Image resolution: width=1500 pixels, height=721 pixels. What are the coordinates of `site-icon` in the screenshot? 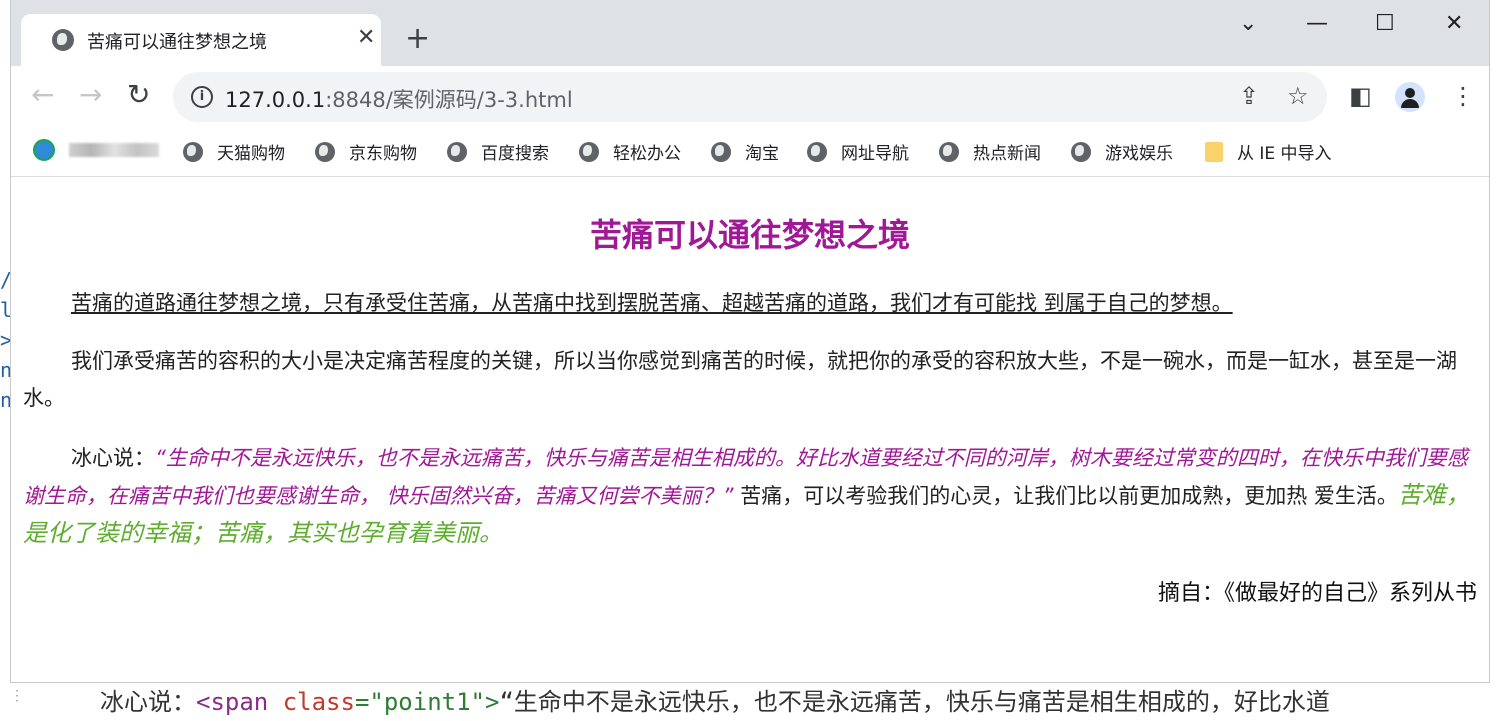 It's located at (44, 150).